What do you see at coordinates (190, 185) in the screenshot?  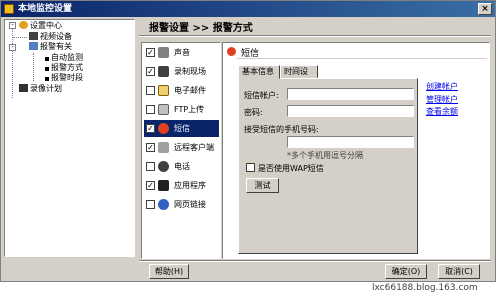 I see `method-label: 应用程序` at bounding box center [190, 185].